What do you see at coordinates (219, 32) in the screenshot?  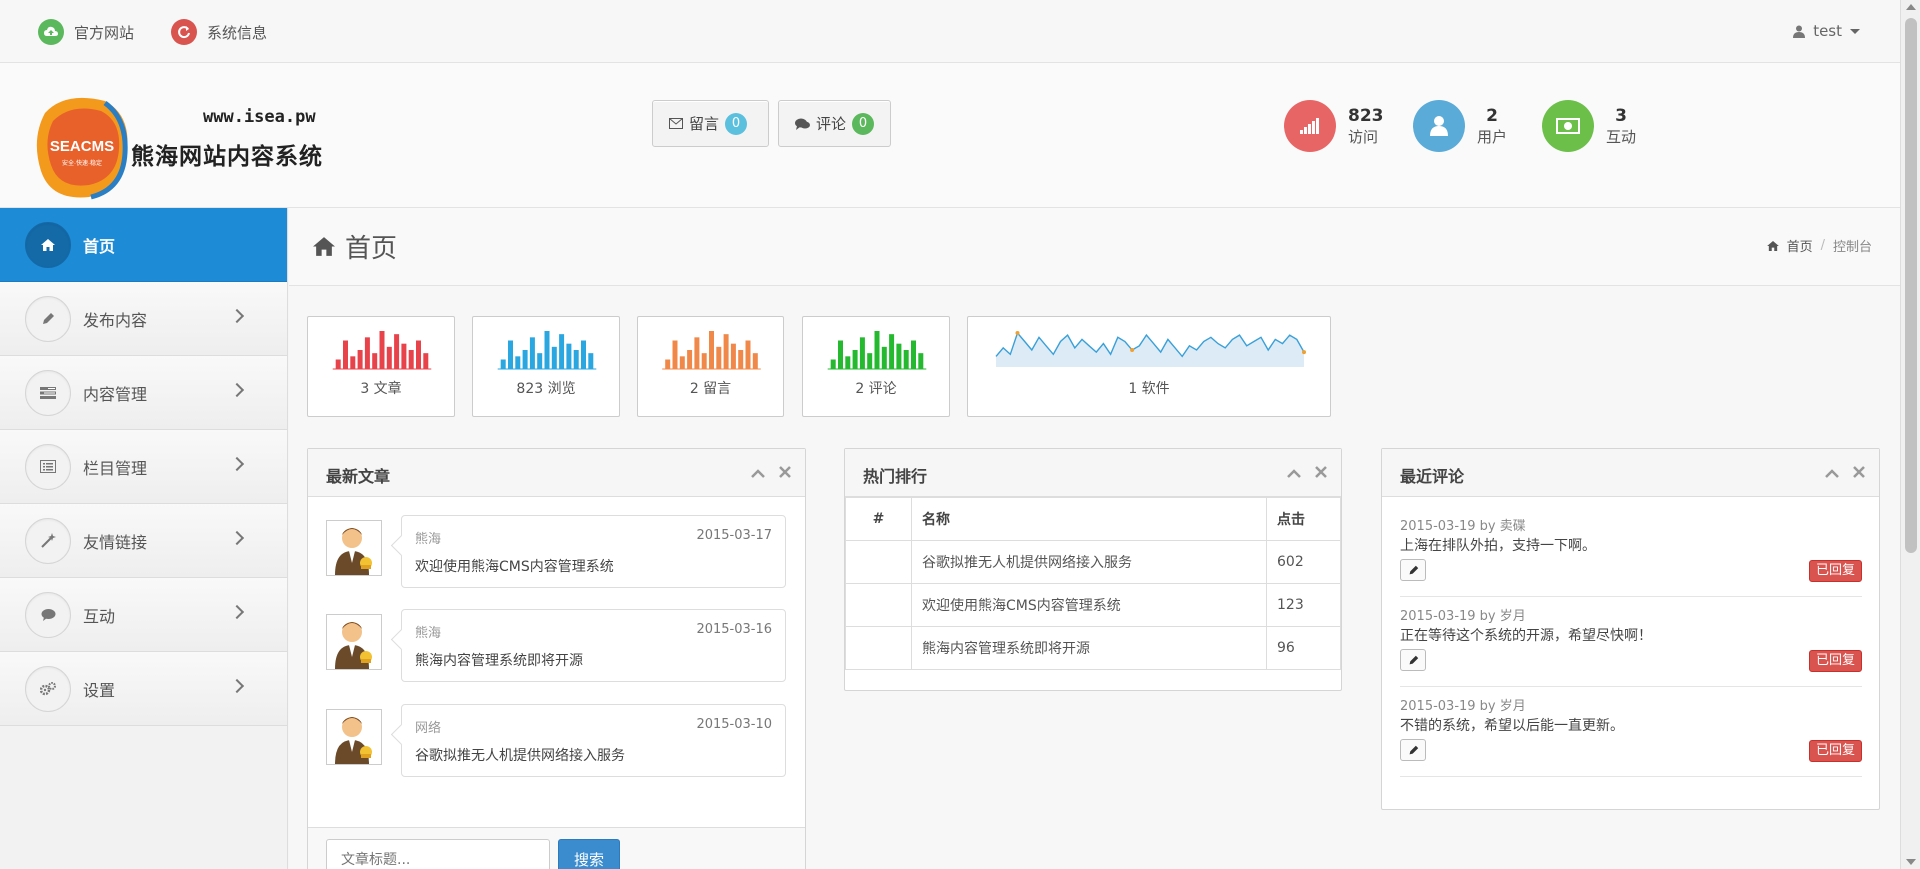 I see `system-info-link: 系统信息` at bounding box center [219, 32].